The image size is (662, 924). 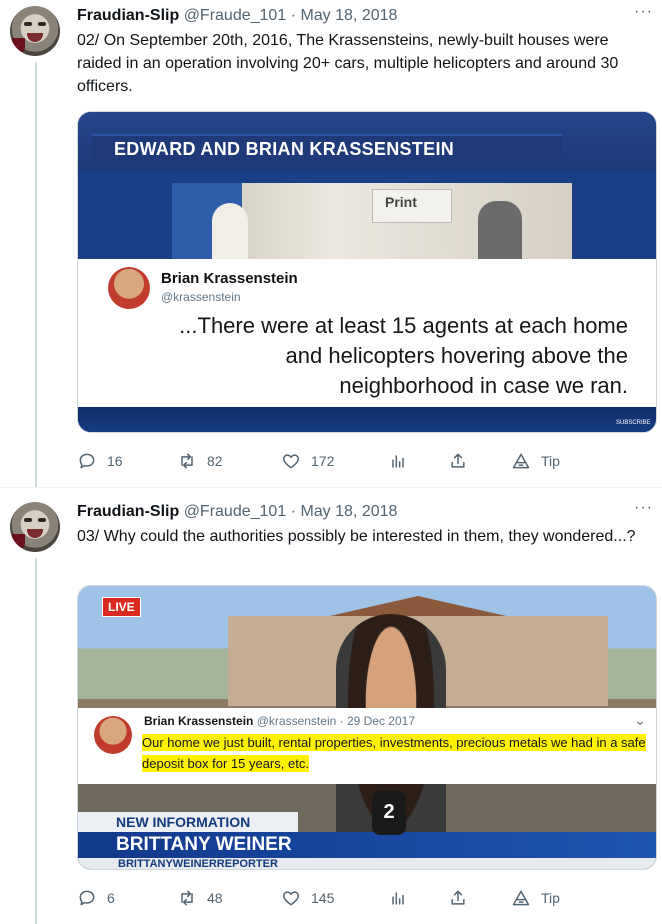 I want to click on like-count: 145, so click(x=323, y=898).